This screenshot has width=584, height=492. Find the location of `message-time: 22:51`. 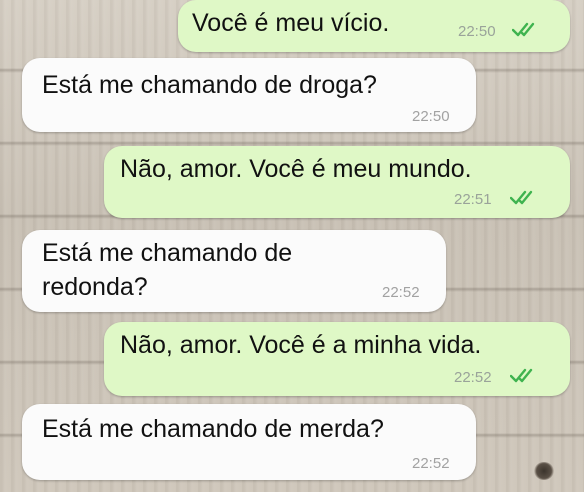

message-time: 22:51 is located at coordinates (473, 199).